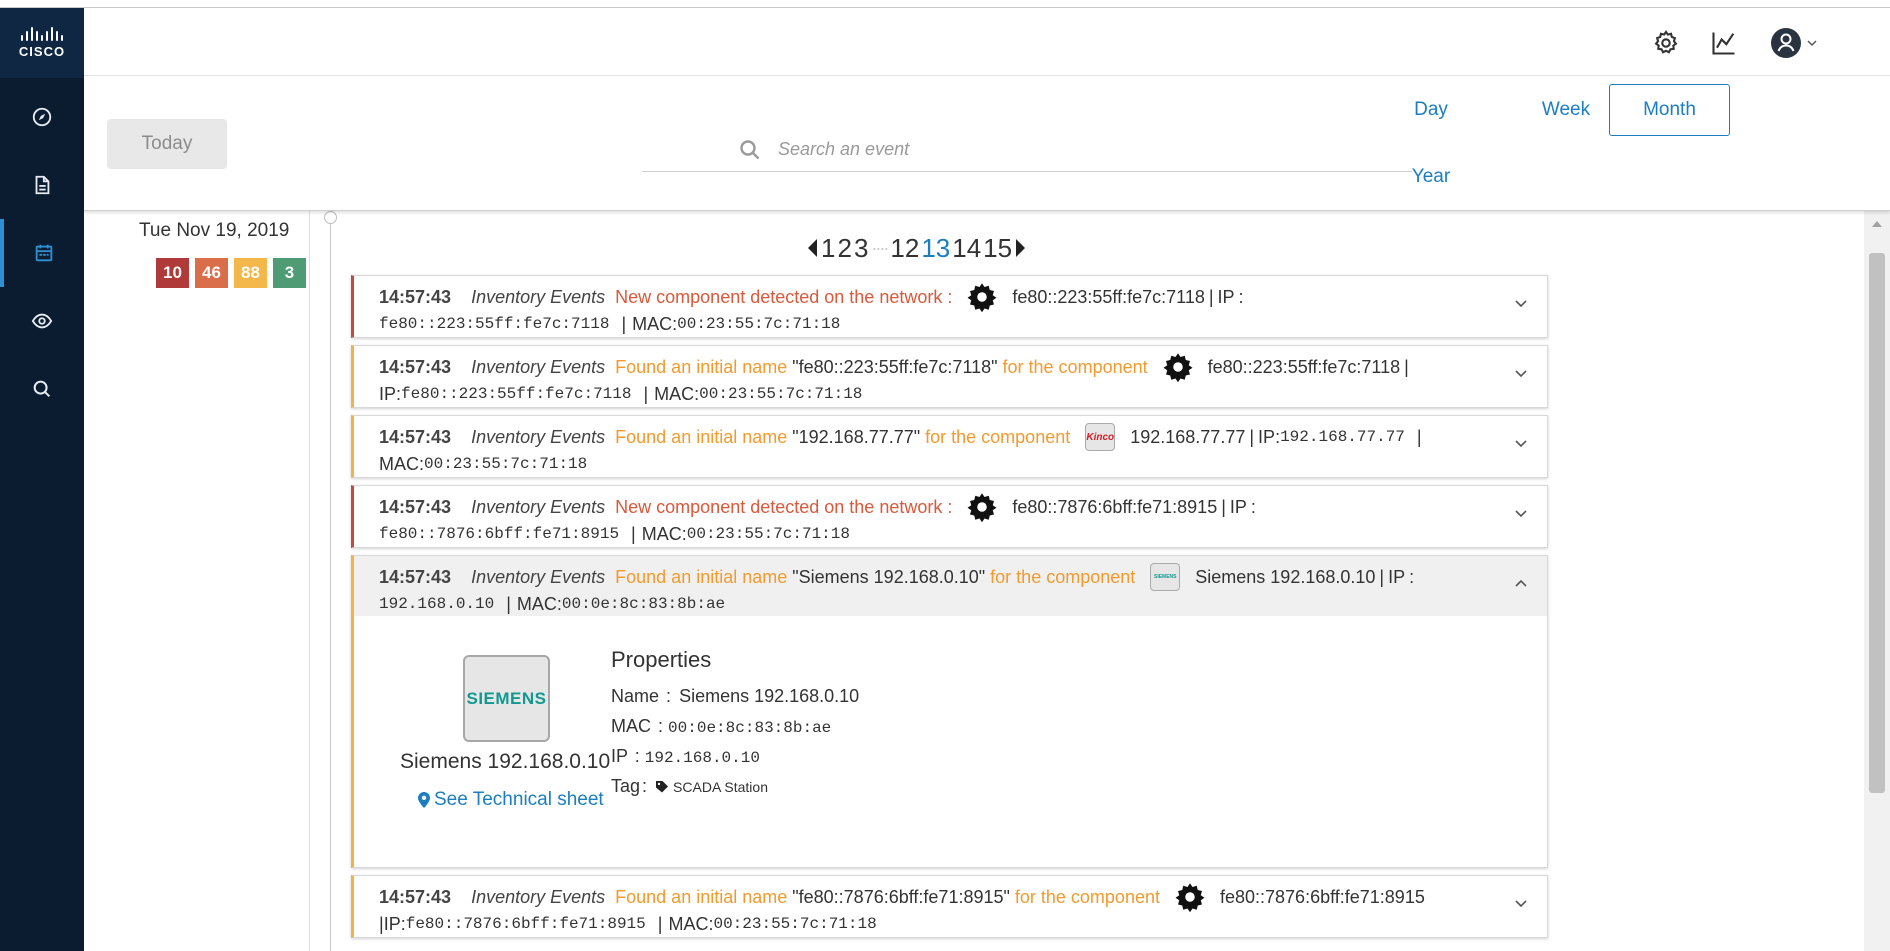 This screenshot has height=951, width=1890. I want to click on page-2: 2, so click(844, 248).